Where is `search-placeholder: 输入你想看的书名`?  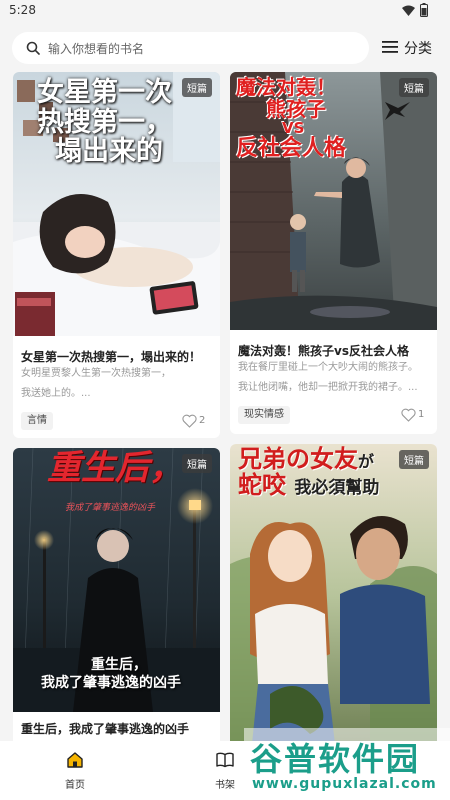 search-placeholder: 输入你想看的书名 is located at coordinates (96, 49).